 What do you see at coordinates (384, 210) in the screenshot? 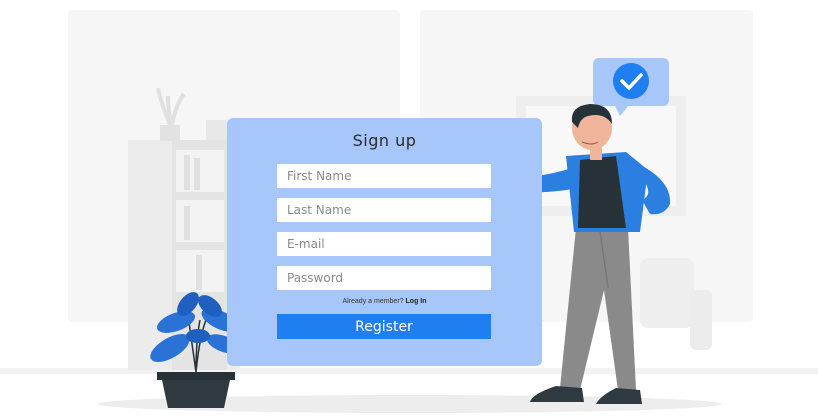
I see `last-name-input` at bounding box center [384, 210].